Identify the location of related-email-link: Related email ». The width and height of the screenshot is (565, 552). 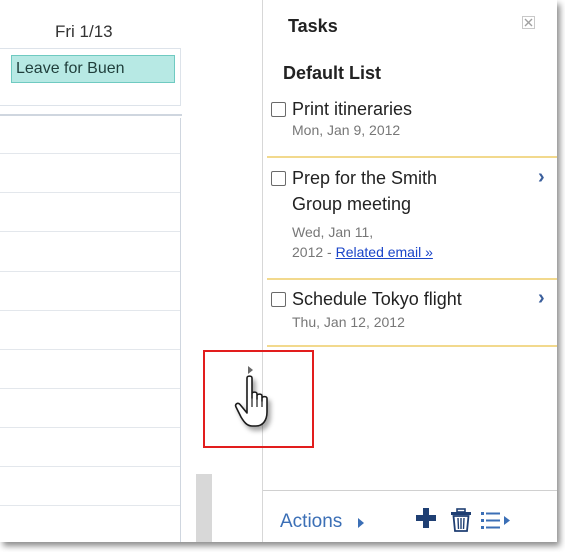
(384, 252).